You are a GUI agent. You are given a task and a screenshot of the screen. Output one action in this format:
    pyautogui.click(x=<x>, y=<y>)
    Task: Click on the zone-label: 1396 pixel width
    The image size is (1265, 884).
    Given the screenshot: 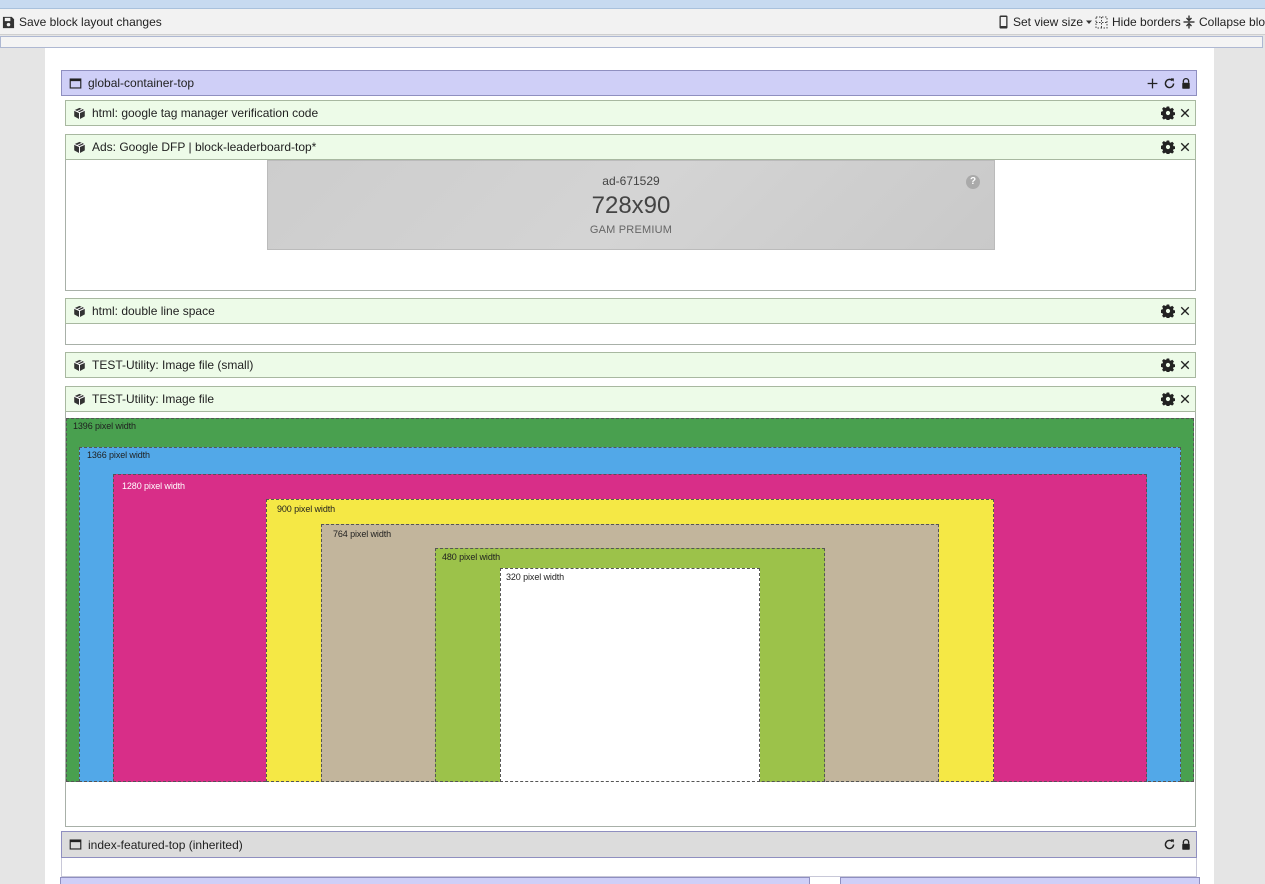 What is the action you would take?
    pyautogui.click(x=104, y=426)
    